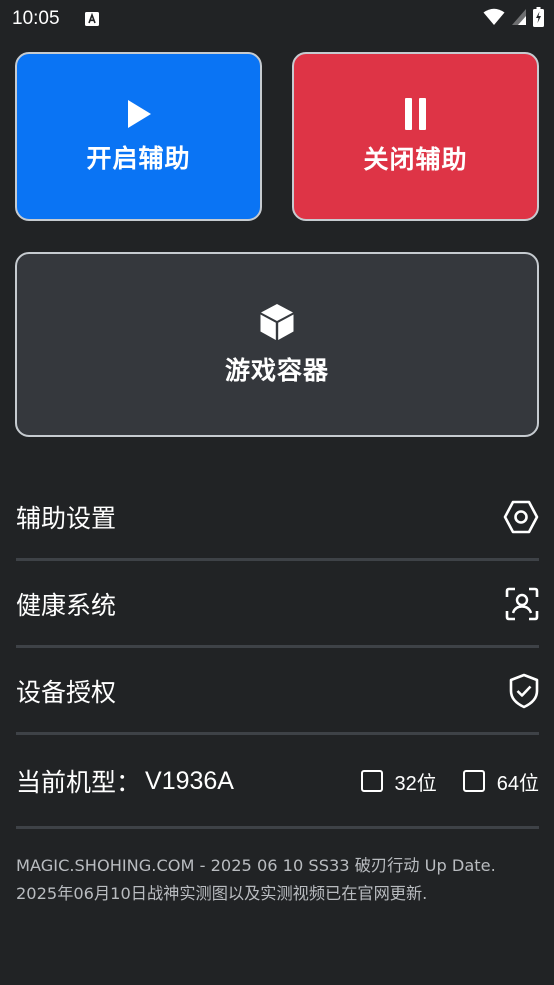  Describe the element at coordinates (449, 781) in the screenshot. I see `architecture-options: 32位 64位` at that location.